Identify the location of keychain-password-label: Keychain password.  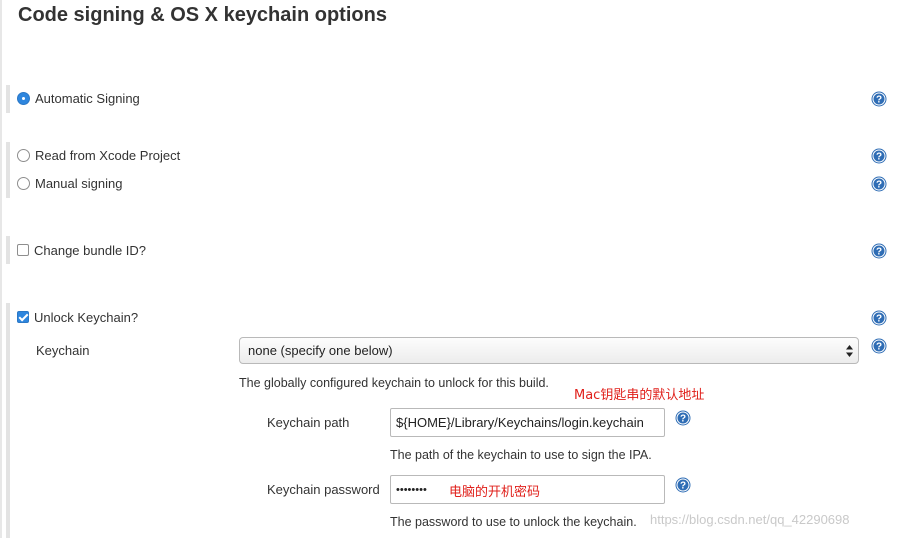
(323, 489).